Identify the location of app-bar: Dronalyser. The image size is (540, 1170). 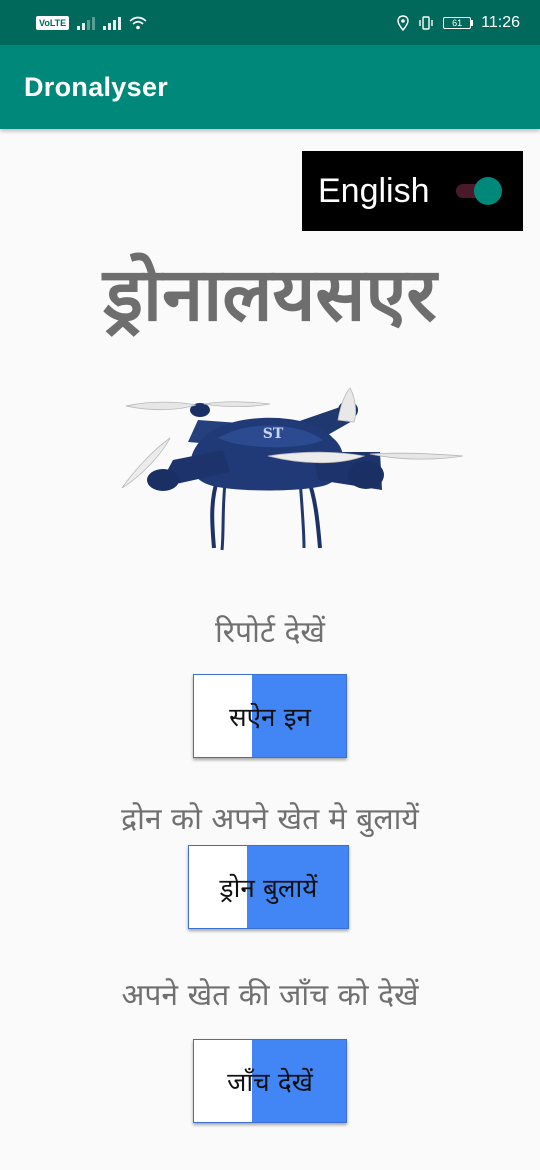
(270, 87).